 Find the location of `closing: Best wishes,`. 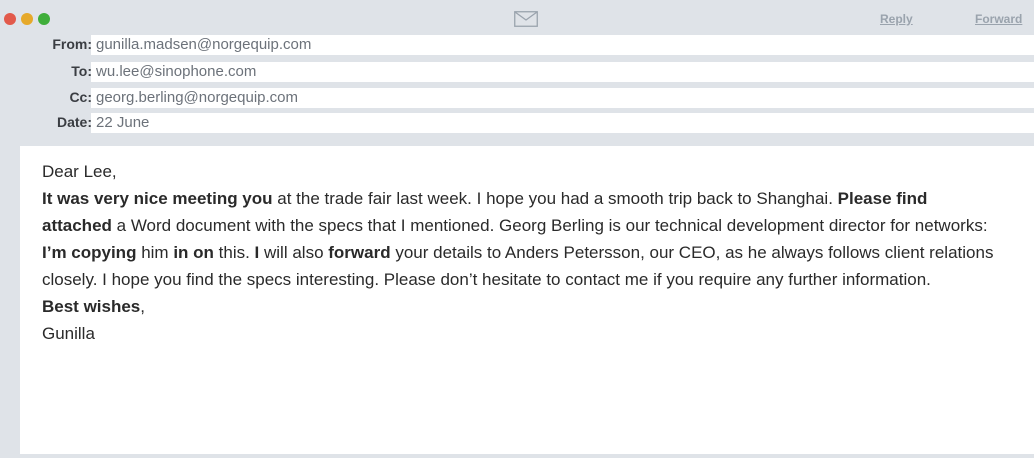

closing: Best wishes, is located at coordinates (522, 306).